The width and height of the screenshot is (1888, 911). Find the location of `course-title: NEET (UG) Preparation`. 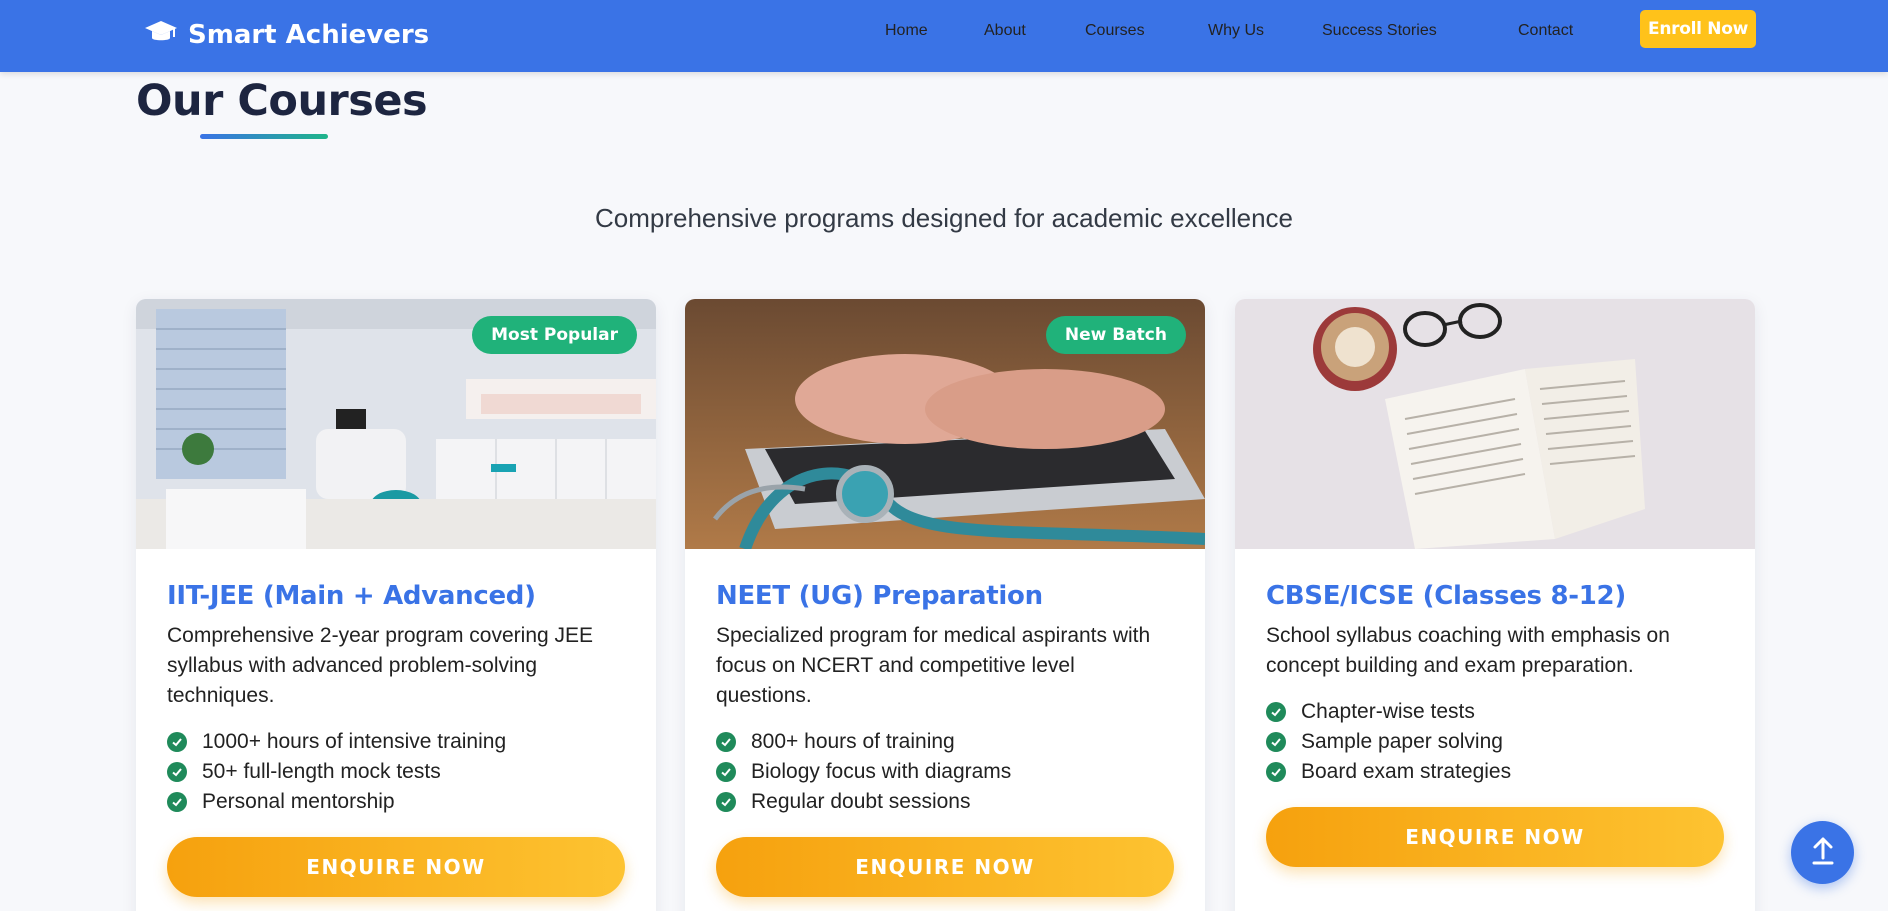

course-title: NEET (UG) Preparation is located at coordinates (879, 596).